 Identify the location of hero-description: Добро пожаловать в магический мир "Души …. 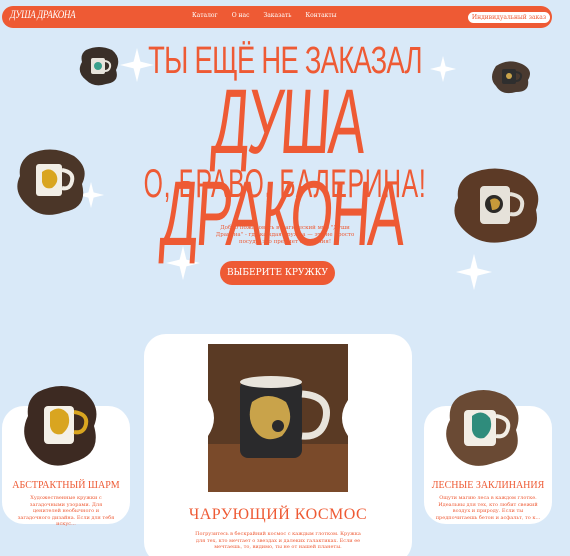
(285, 235).